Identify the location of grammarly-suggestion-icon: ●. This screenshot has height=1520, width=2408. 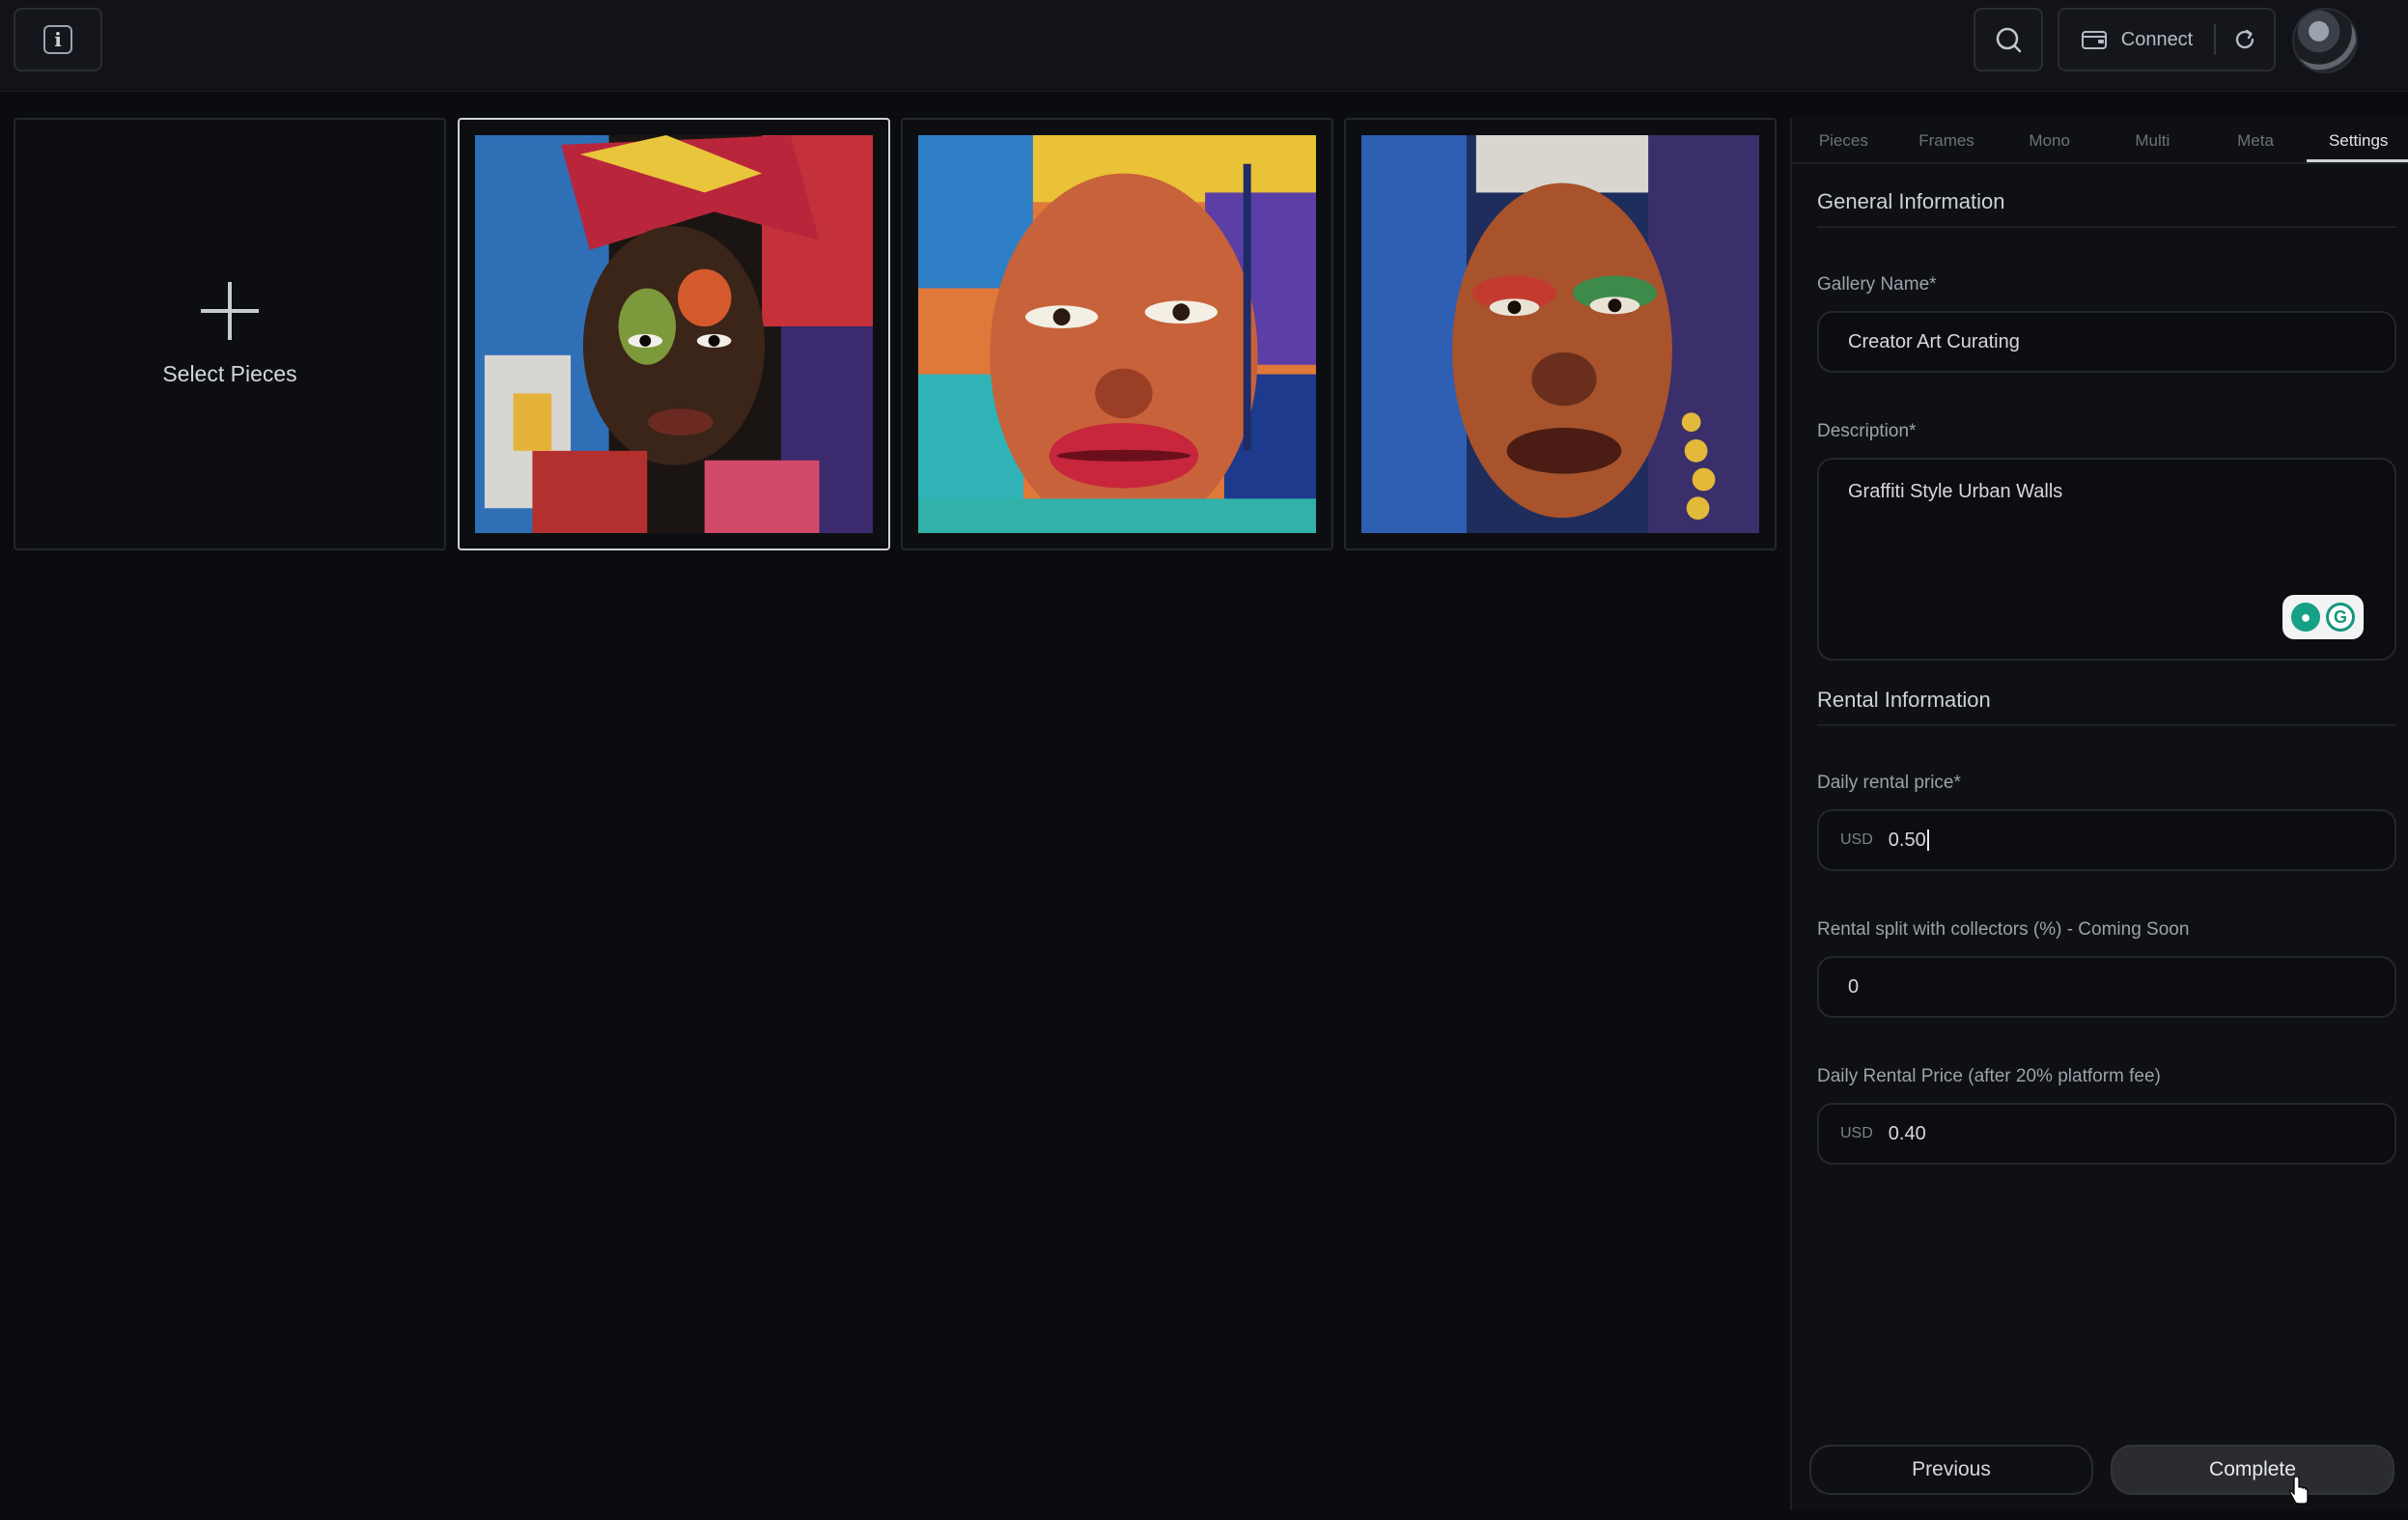
(2305, 617).